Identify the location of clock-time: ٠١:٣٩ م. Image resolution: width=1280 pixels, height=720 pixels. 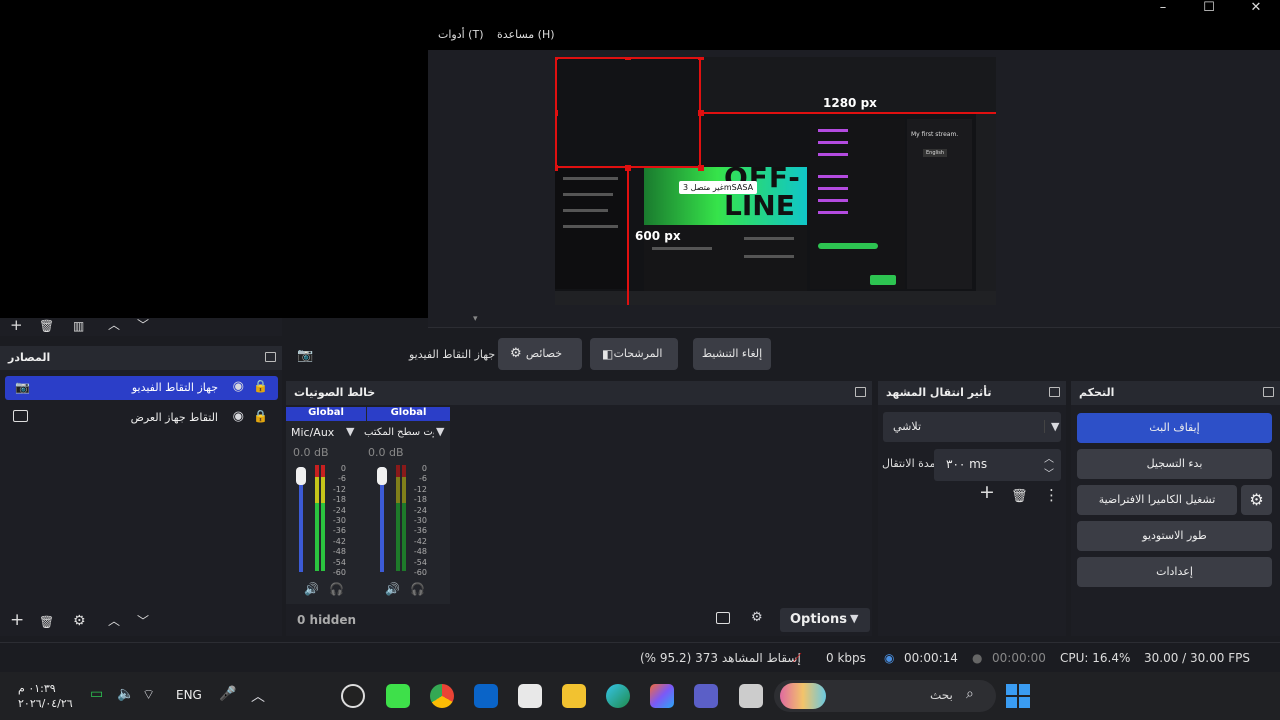
(37, 688).